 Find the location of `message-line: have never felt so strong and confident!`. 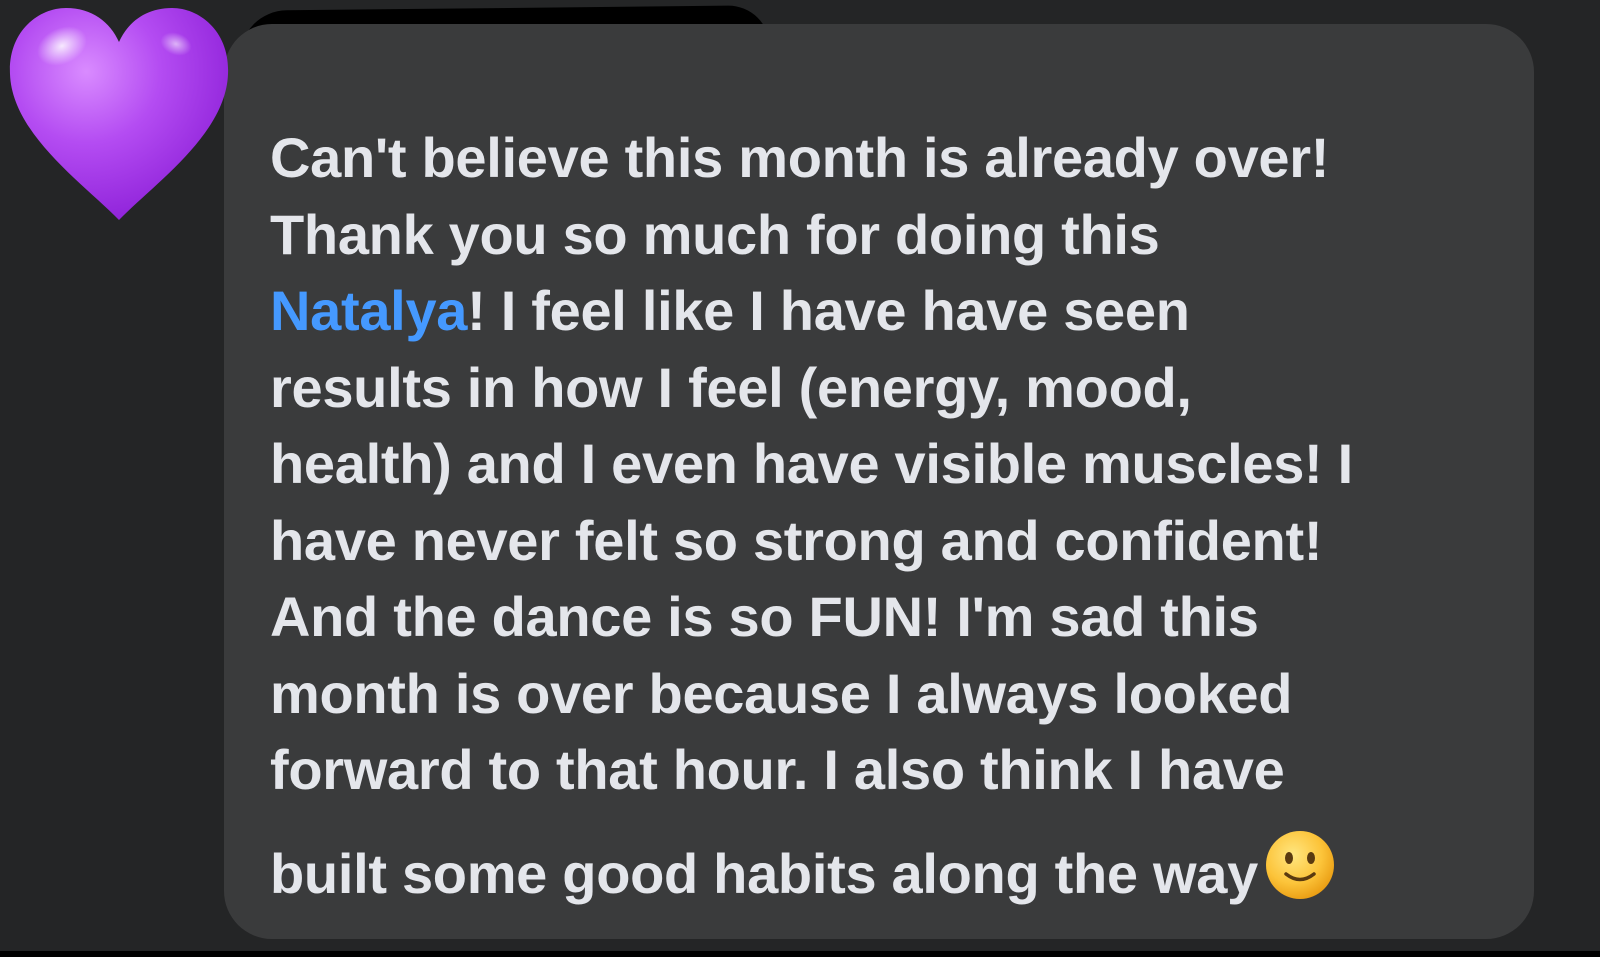

message-line: have never felt so strong and confident! is located at coordinates (796, 540).